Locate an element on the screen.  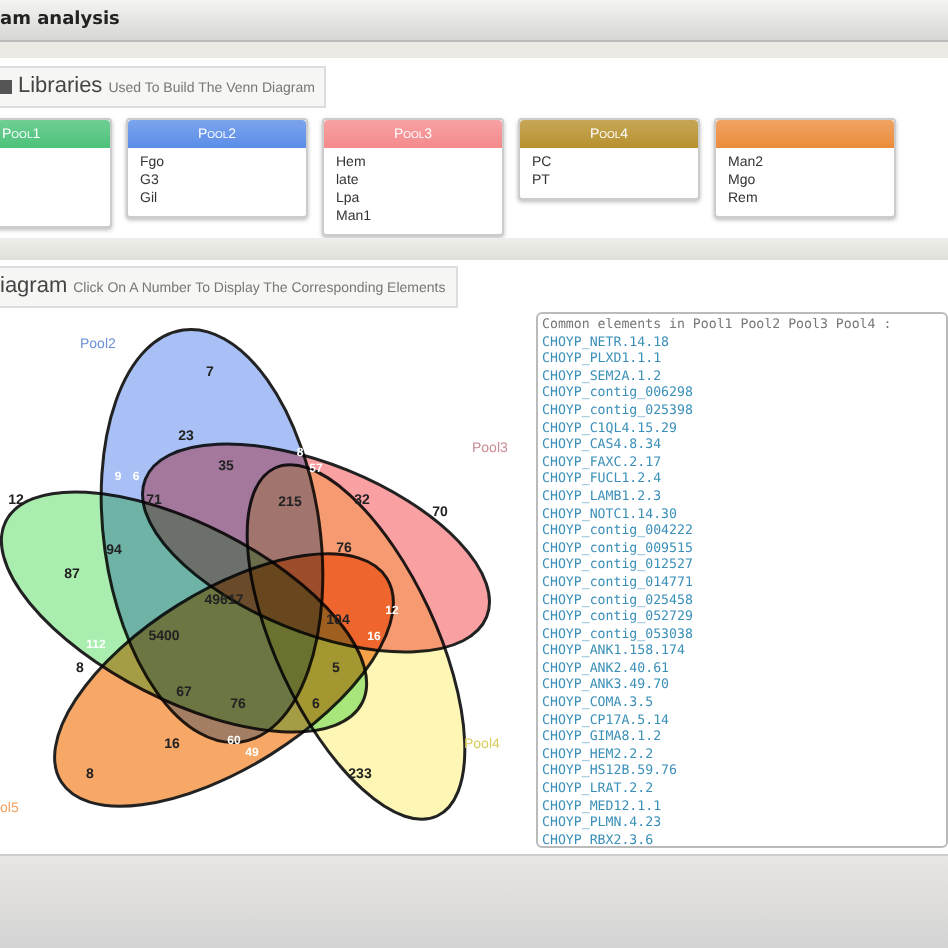
window-title: am analysis is located at coordinates (60, 20).